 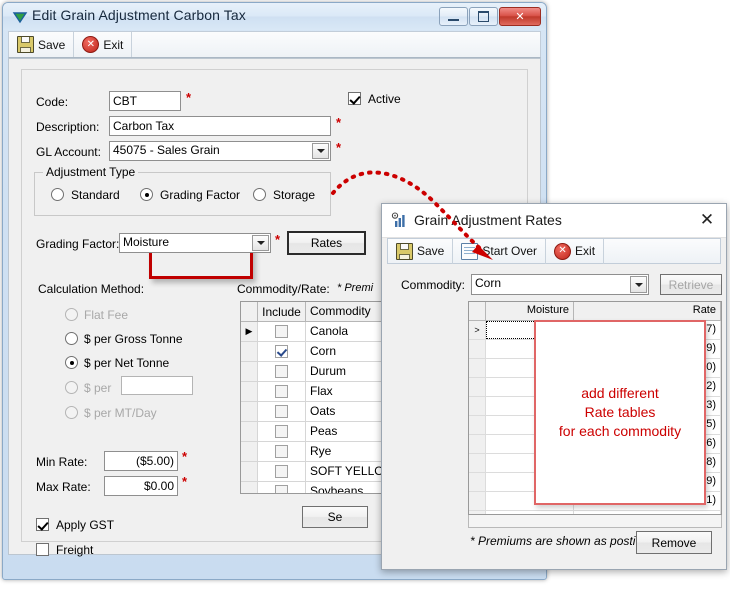 I want to click on close-button: ✕, so click(x=520, y=16).